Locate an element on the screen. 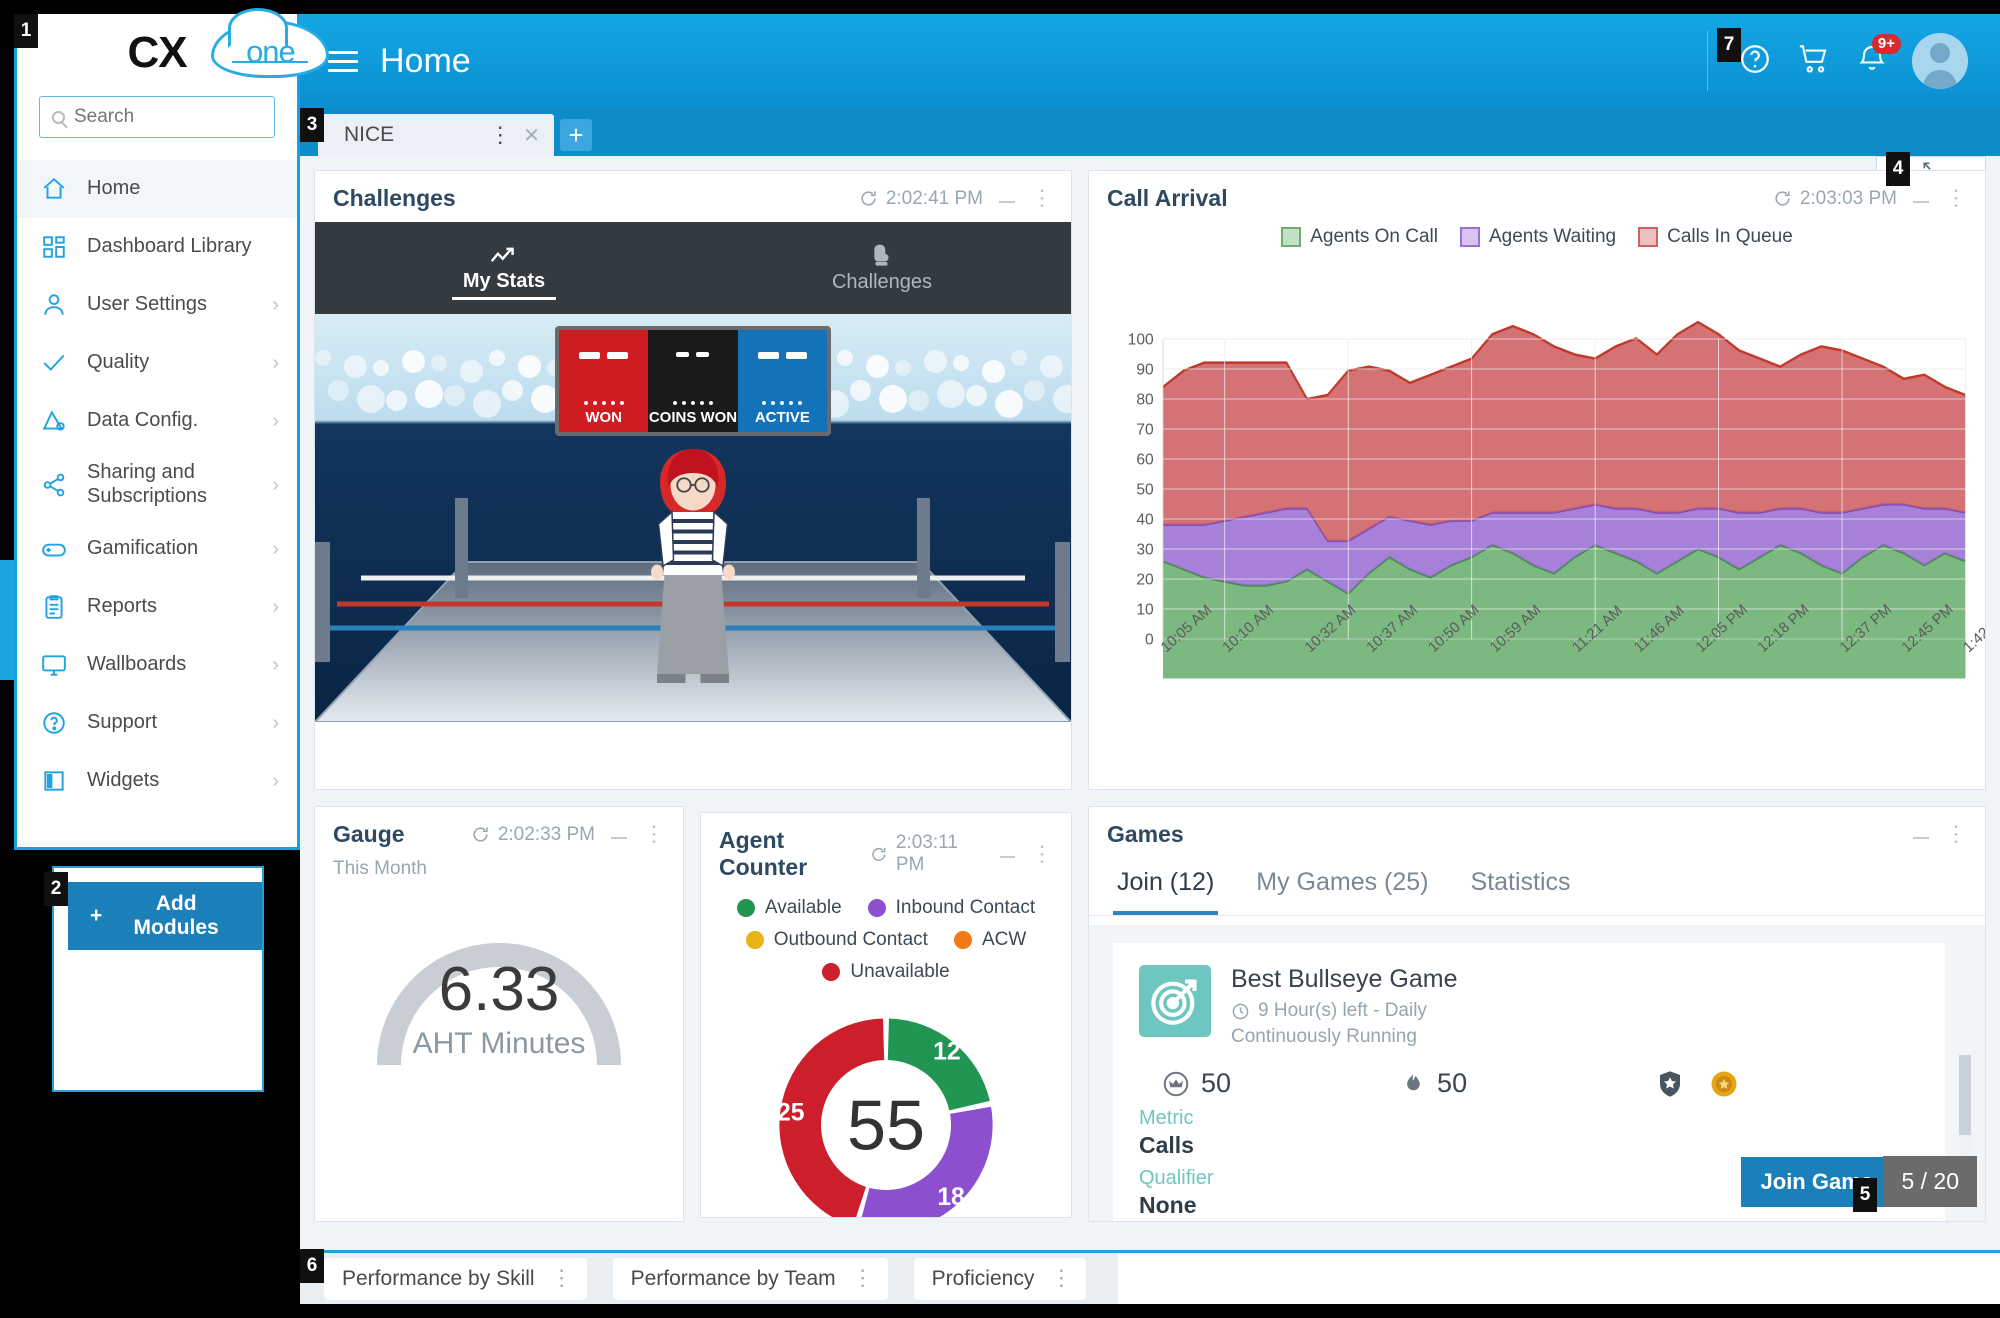 This screenshot has width=2000, height=1318. hamburger-menu-icon is located at coordinates (343, 61).